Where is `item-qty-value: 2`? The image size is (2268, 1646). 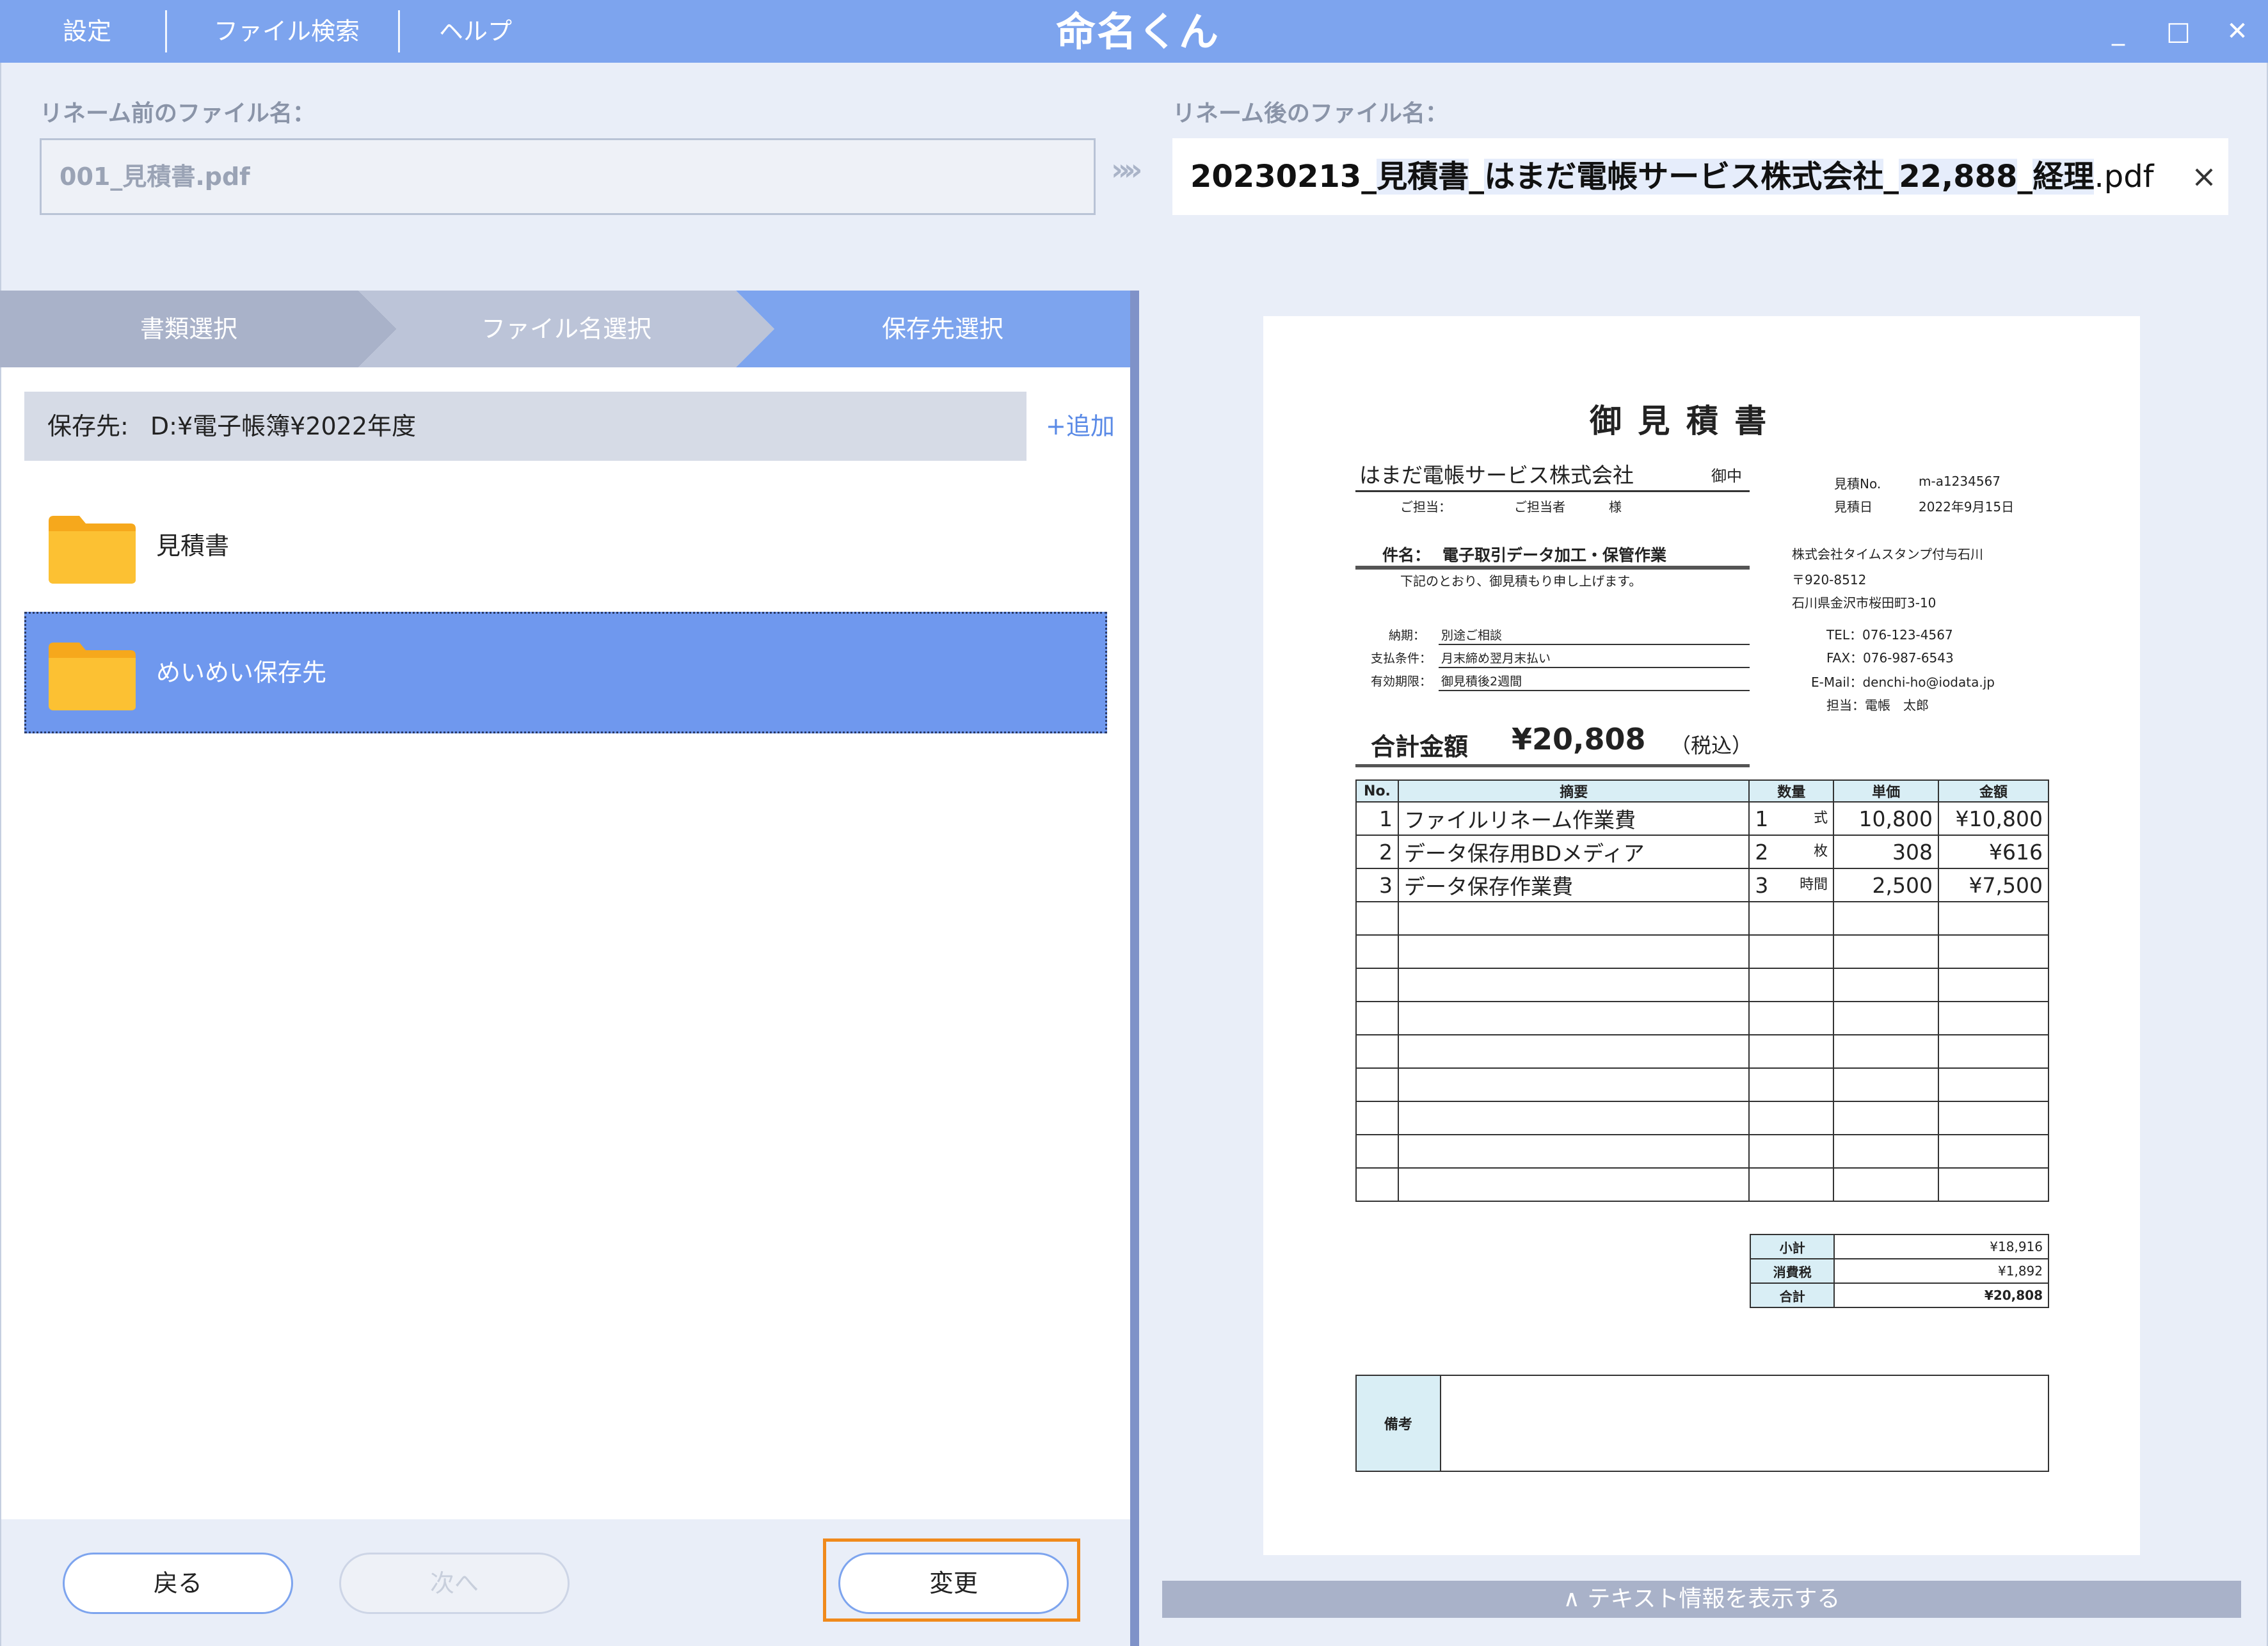 item-qty-value: 2 is located at coordinates (1762, 852).